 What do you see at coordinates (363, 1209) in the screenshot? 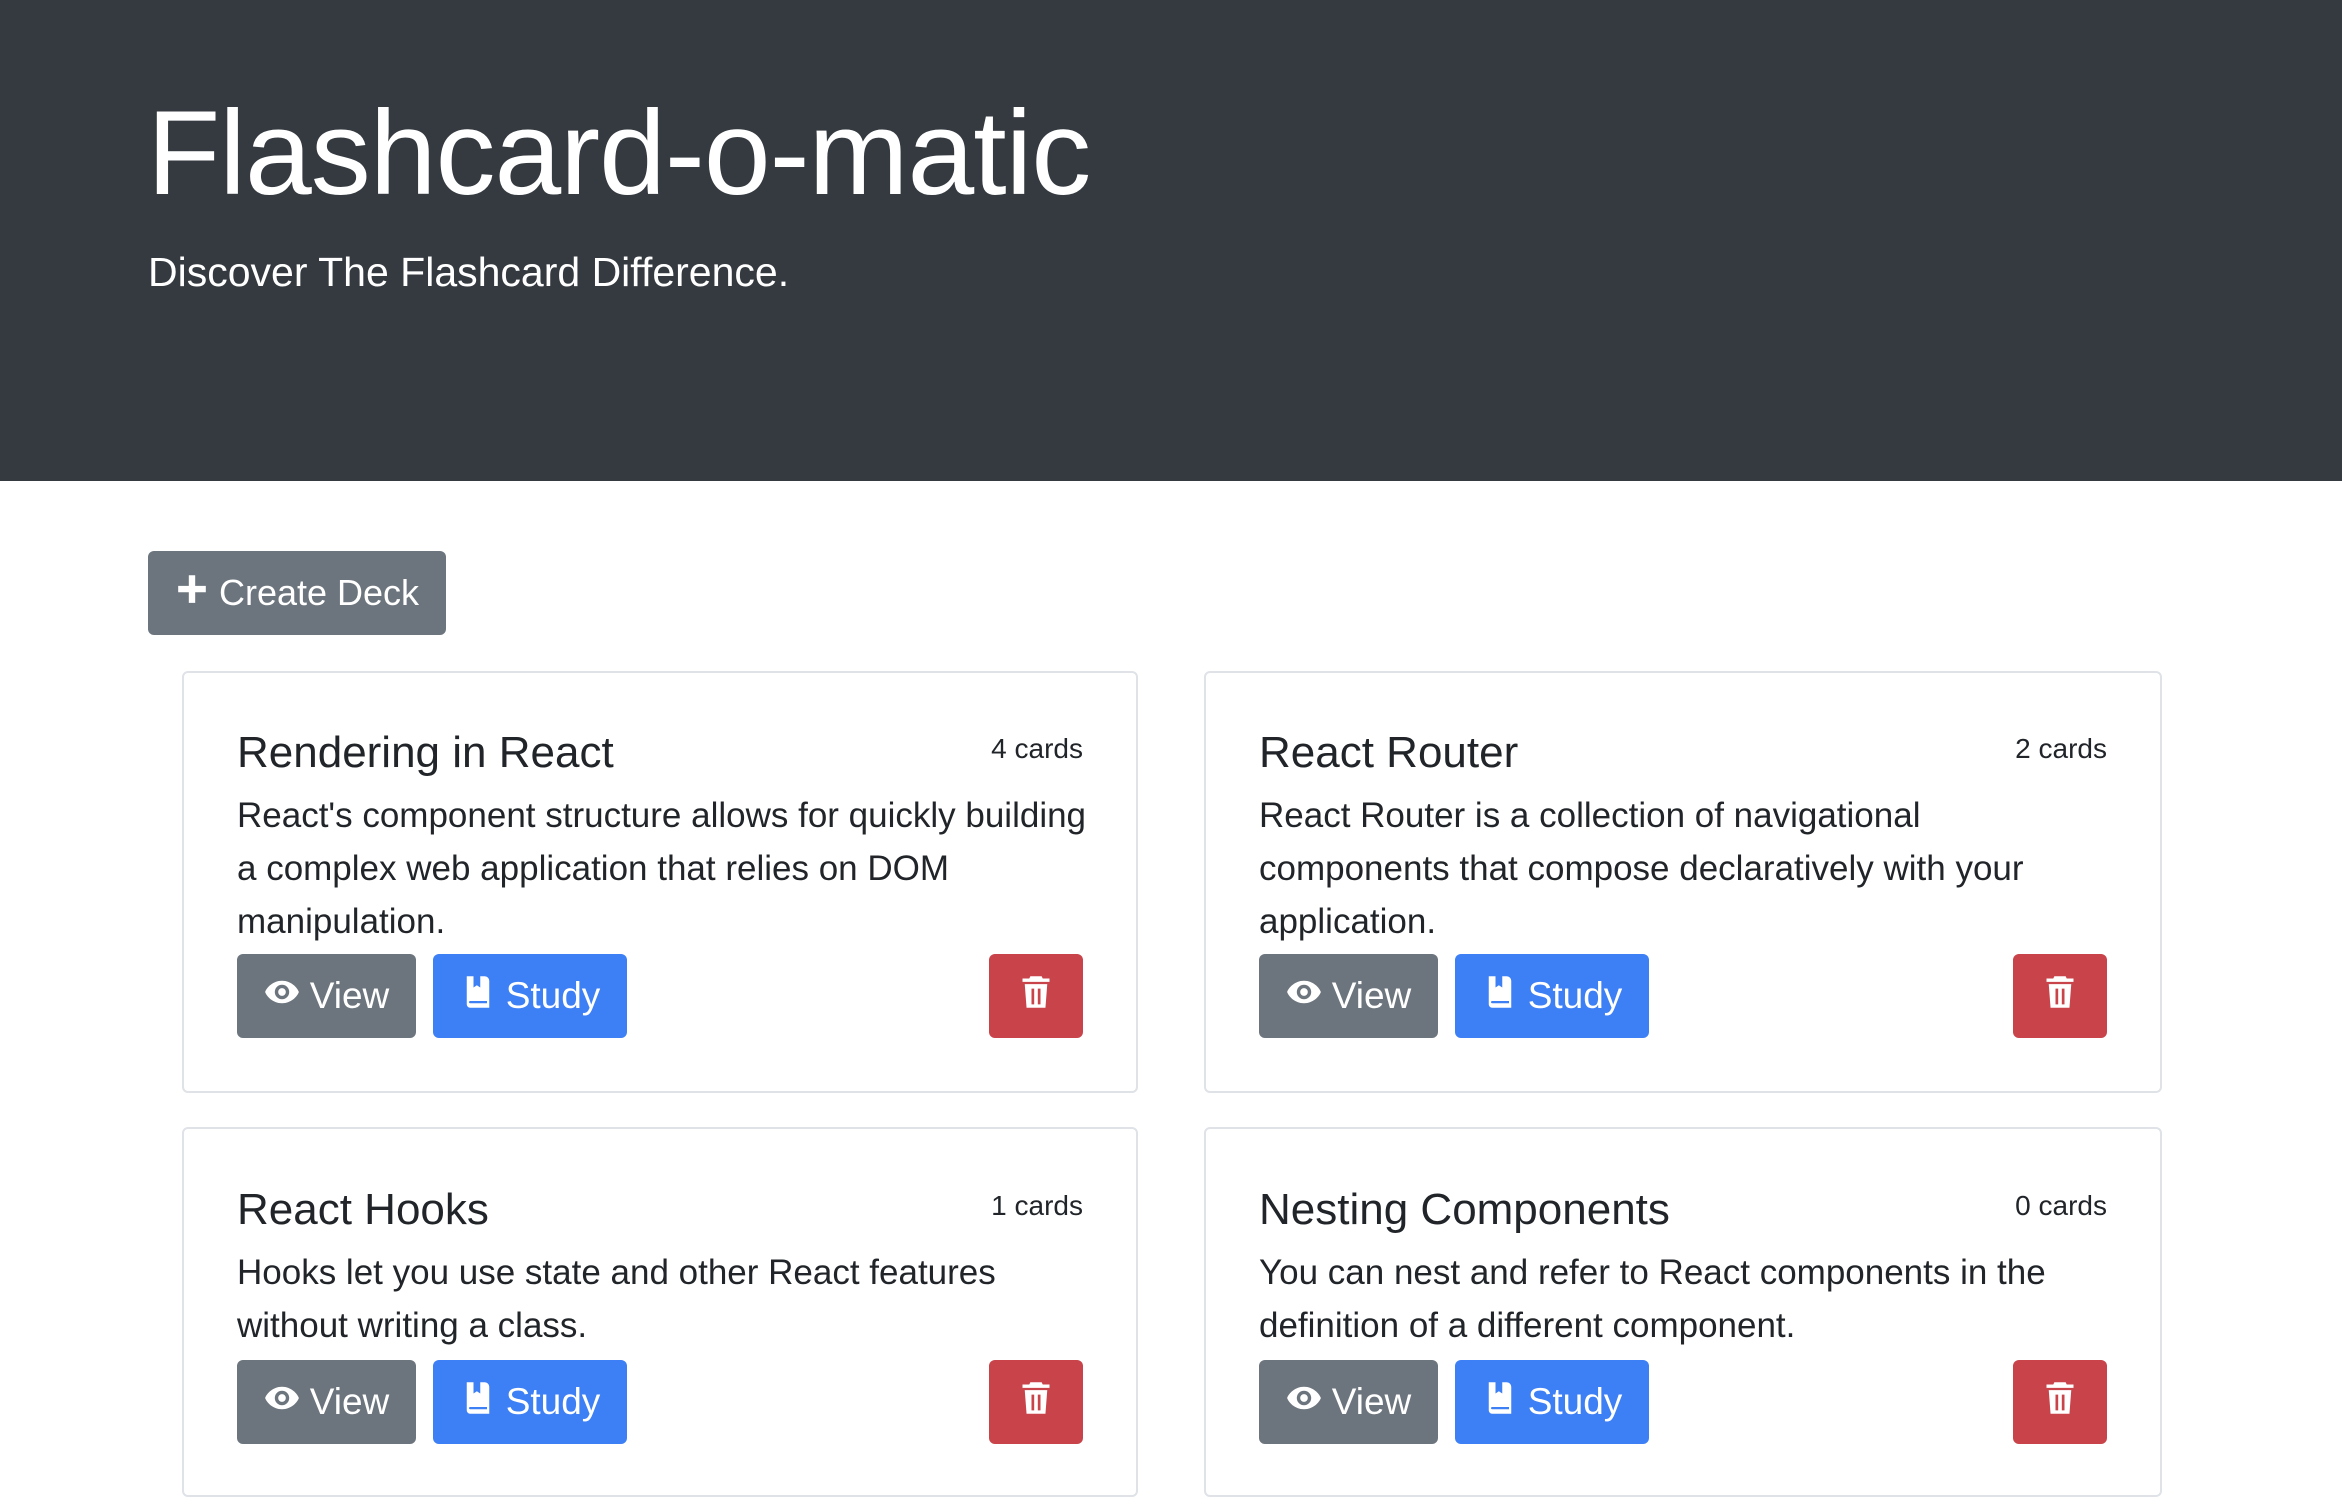
I see `deck-title: React Hooks` at bounding box center [363, 1209].